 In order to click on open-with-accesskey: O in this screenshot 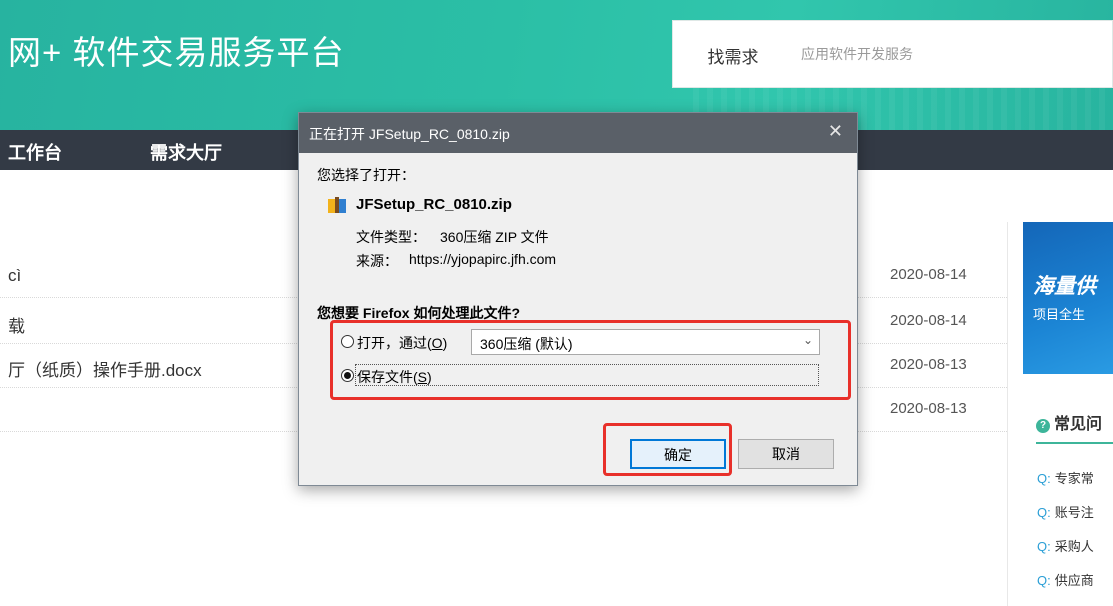, I will do `click(437, 343)`.